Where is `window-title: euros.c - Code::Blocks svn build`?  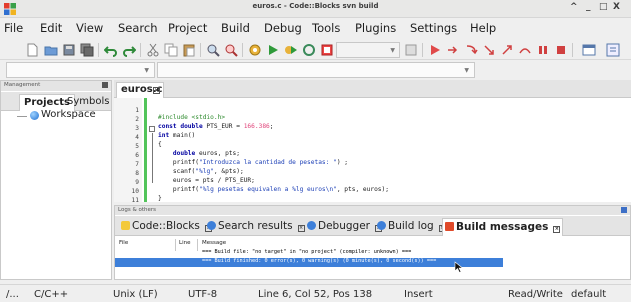 window-title: euros.c - Code::Blocks svn build is located at coordinates (315, 6).